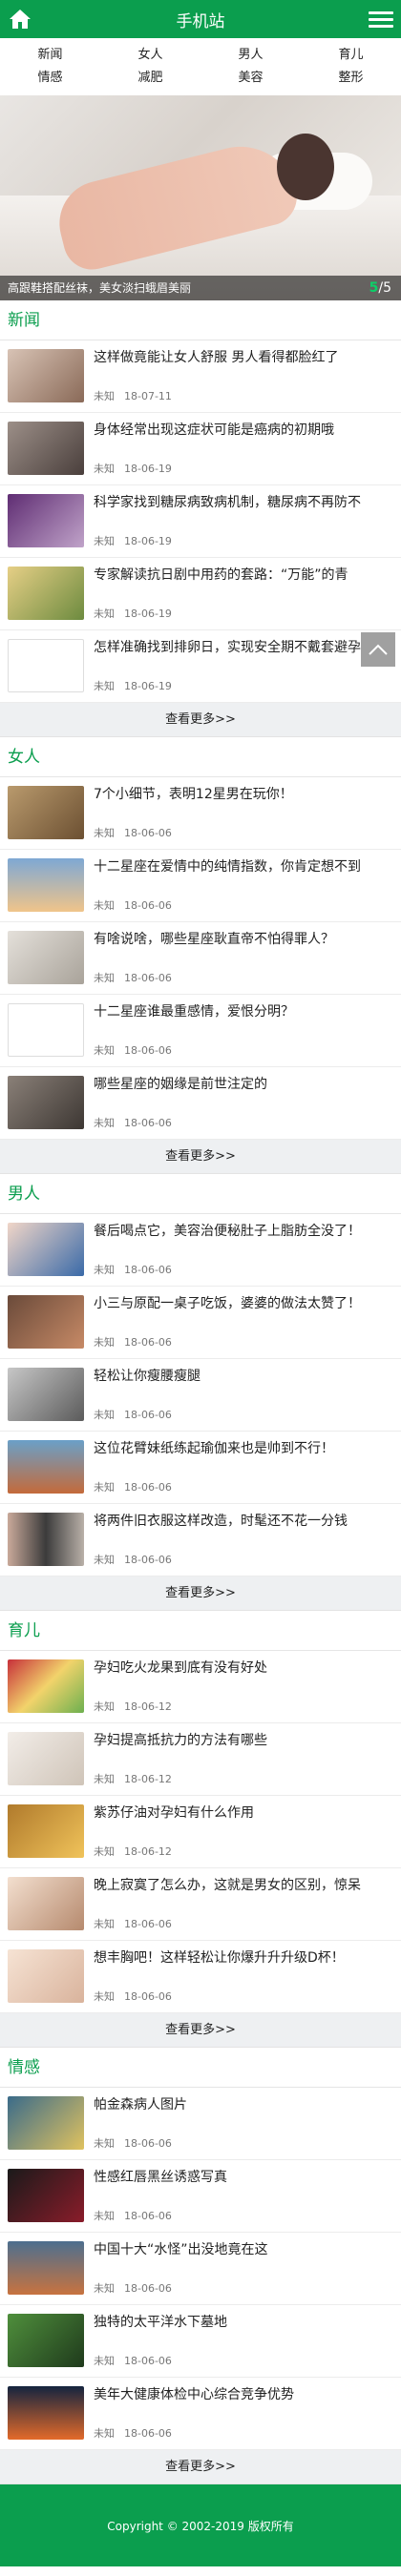  Describe the element at coordinates (150, 55) in the screenshot. I see `nav-link: 女人` at that location.